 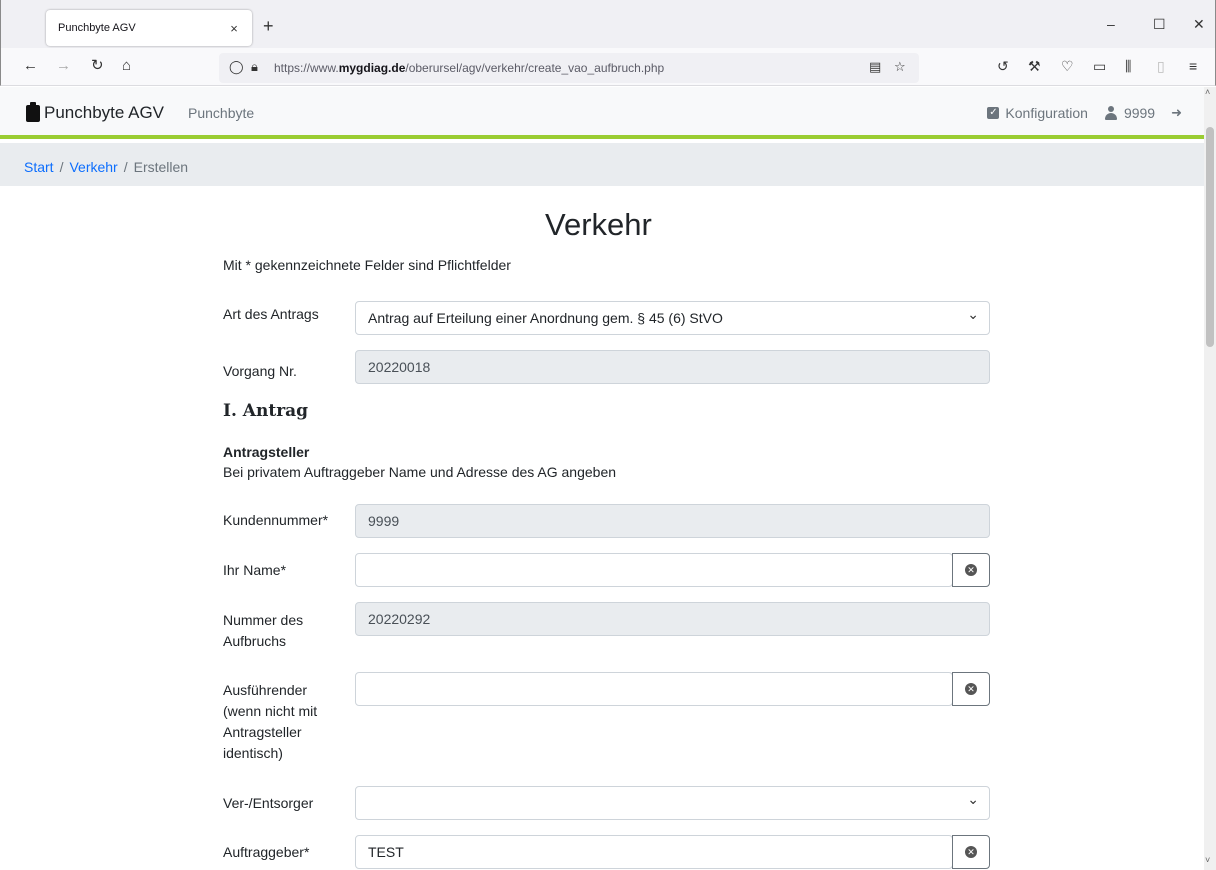 I want to click on clipboard-icon, so click(x=33, y=112).